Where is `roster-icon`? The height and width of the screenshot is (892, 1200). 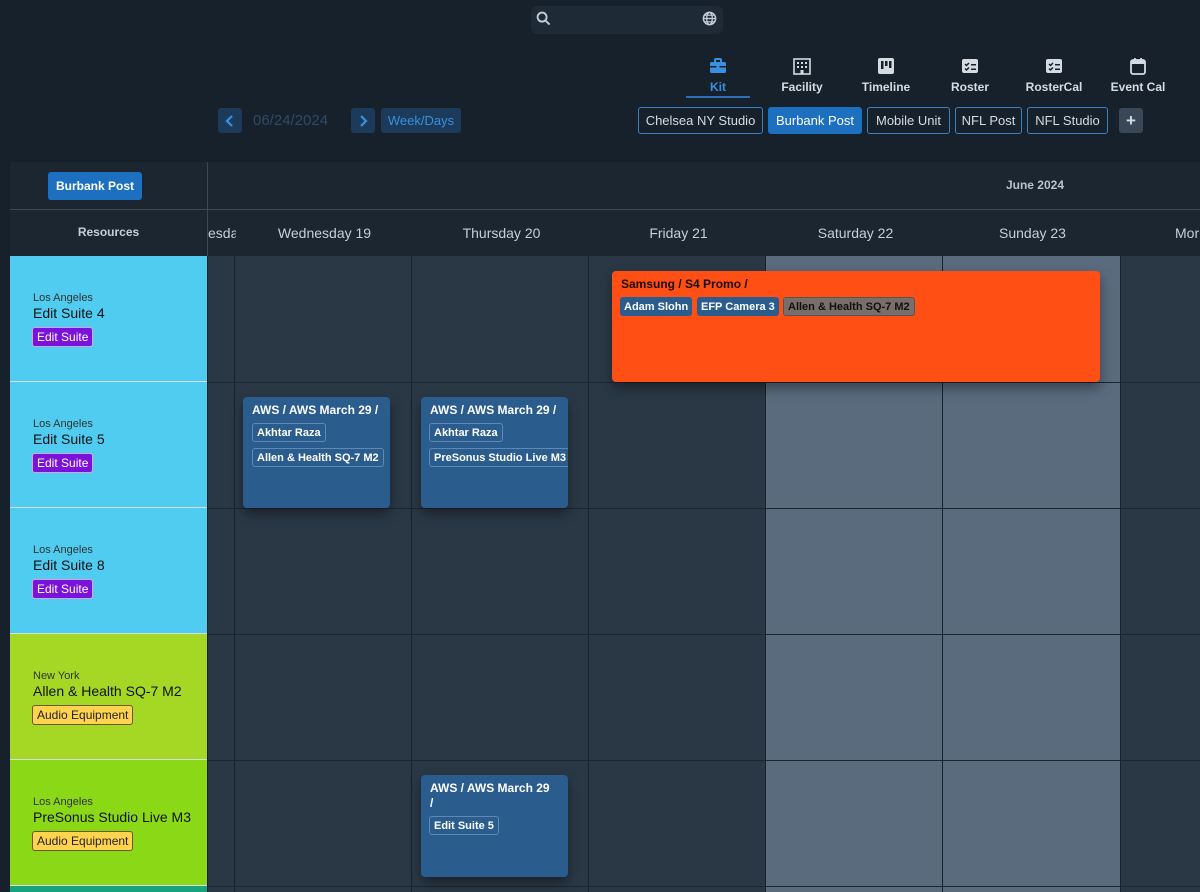
roster-icon is located at coordinates (970, 66).